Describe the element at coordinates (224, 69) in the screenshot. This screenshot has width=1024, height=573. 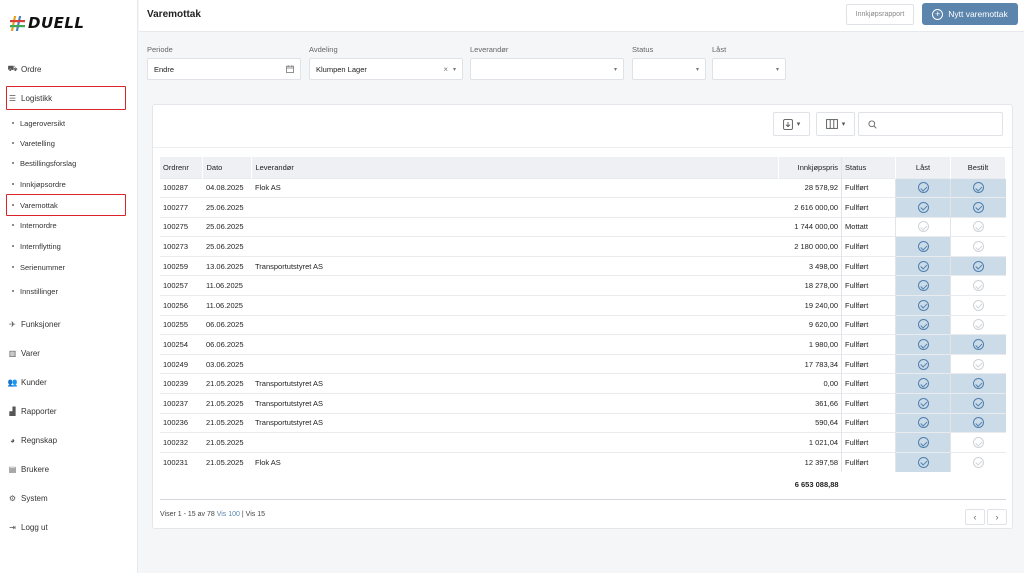
I see `periode-input: Endre` at that location.